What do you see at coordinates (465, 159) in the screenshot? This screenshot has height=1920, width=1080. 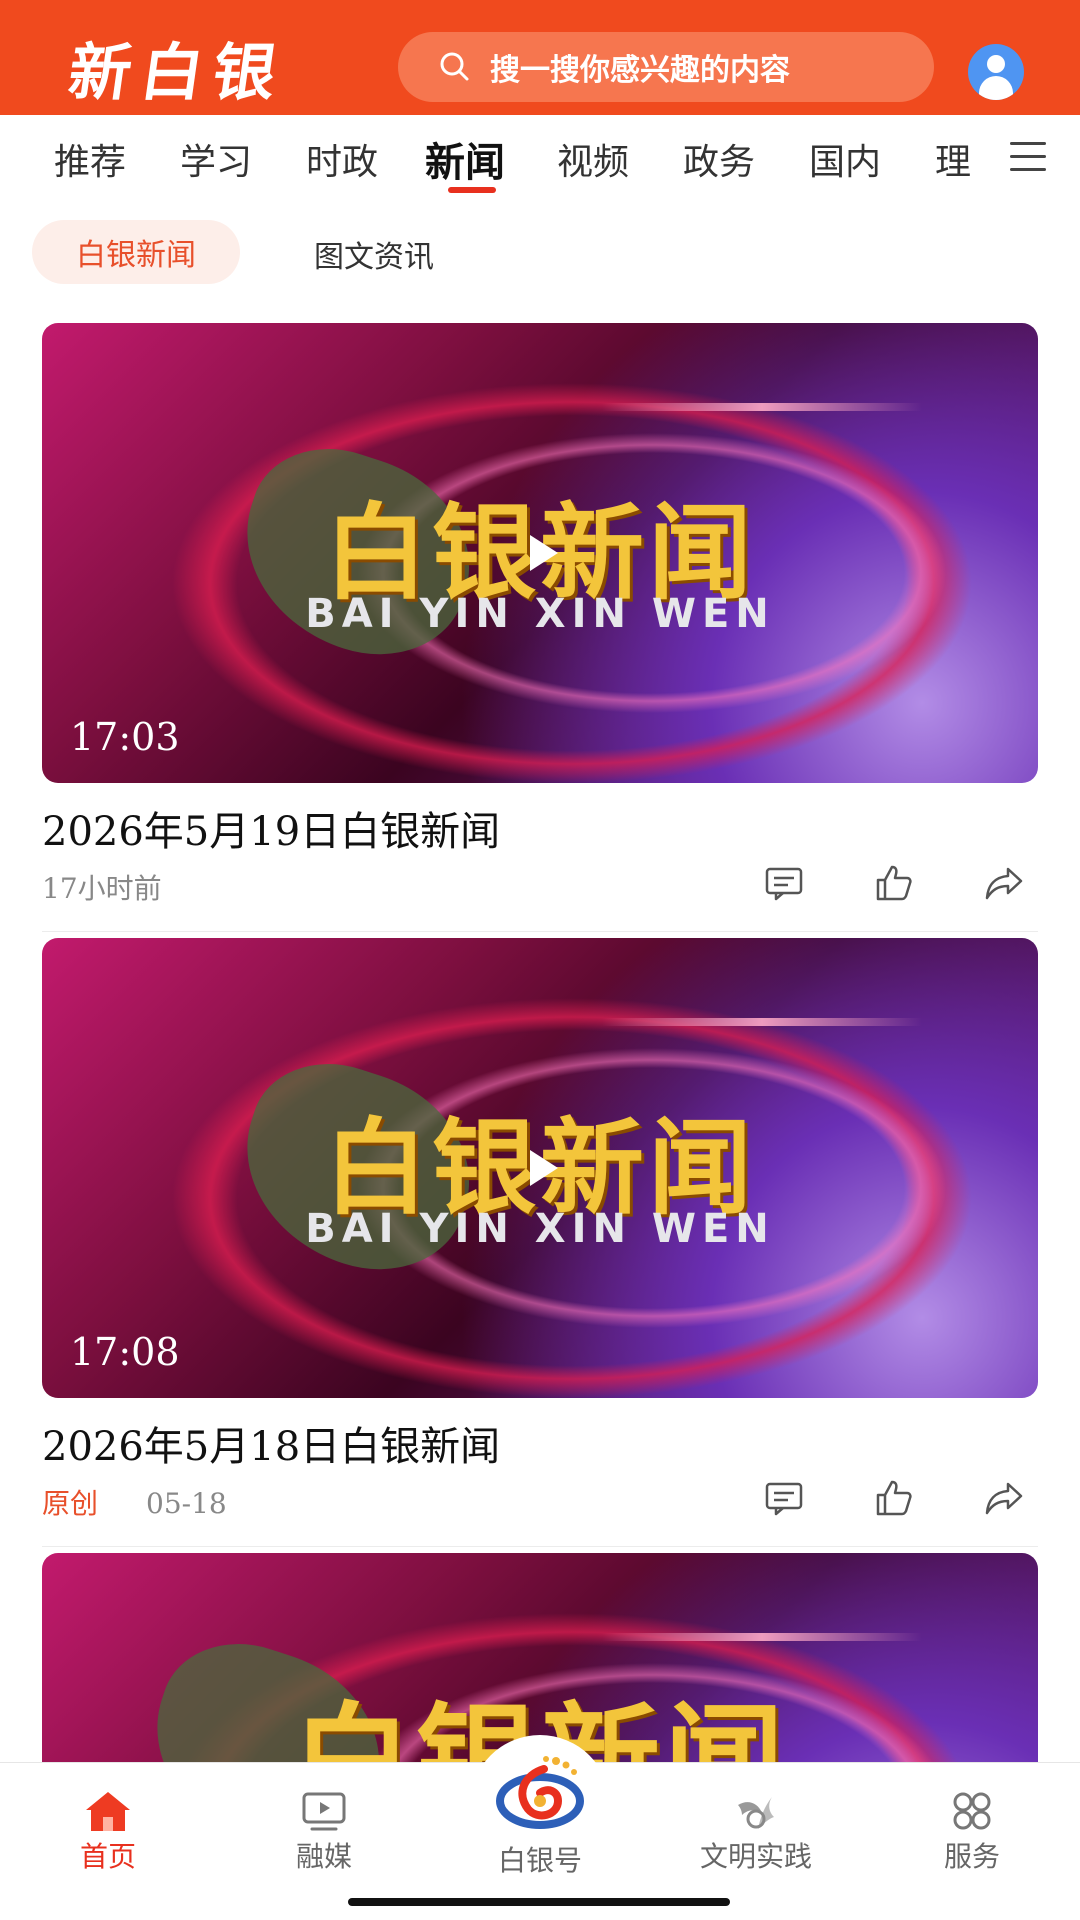 I see `tab-news: 新闻` at bounding box center [465, 159].